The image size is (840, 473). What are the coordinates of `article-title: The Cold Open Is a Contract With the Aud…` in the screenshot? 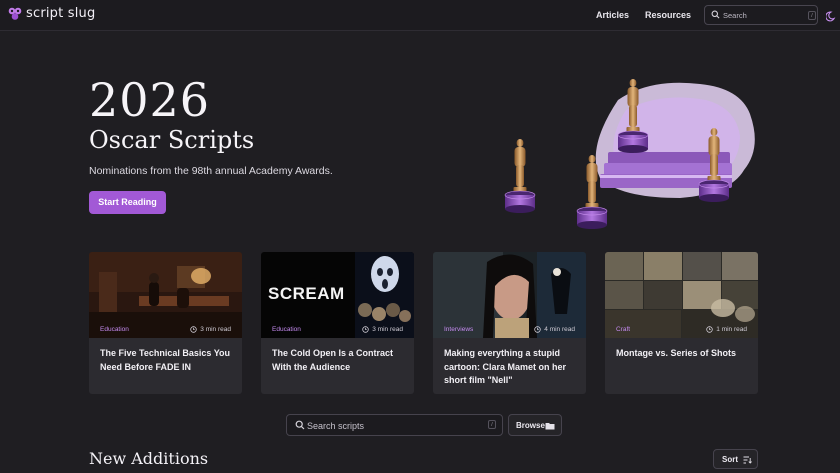 It's located at (338, 360).